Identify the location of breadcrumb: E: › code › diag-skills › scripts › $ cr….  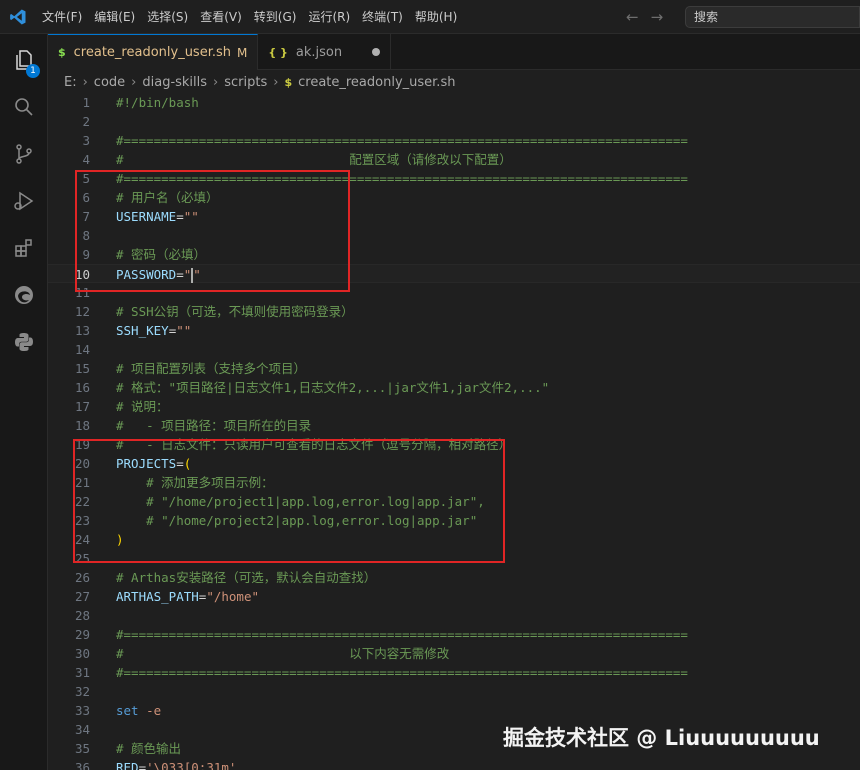
(259, 82).